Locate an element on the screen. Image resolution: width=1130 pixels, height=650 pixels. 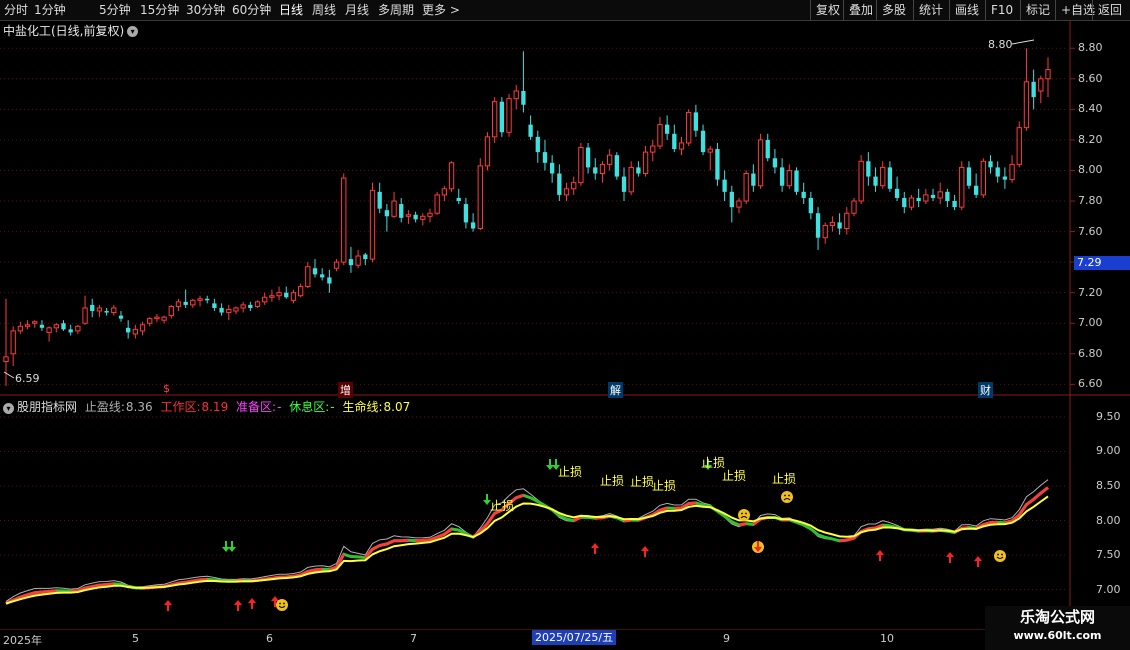
current-price-tag: 7.29 is located at coordinates (1102, 263).